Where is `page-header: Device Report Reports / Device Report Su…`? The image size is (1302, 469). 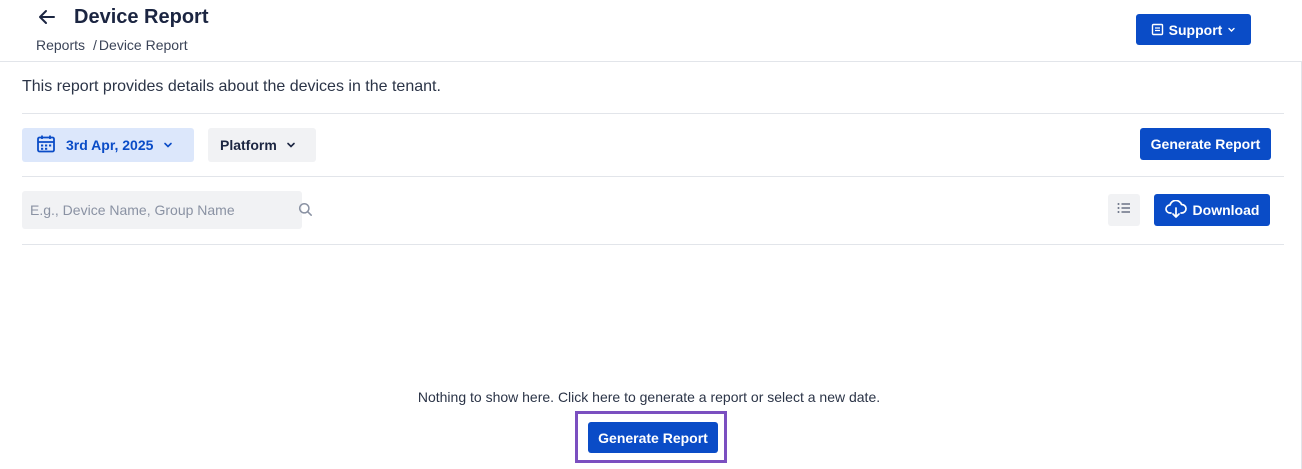
page-header: Device Report Reports / Device Report Su… is located at coordinates (651, 31).